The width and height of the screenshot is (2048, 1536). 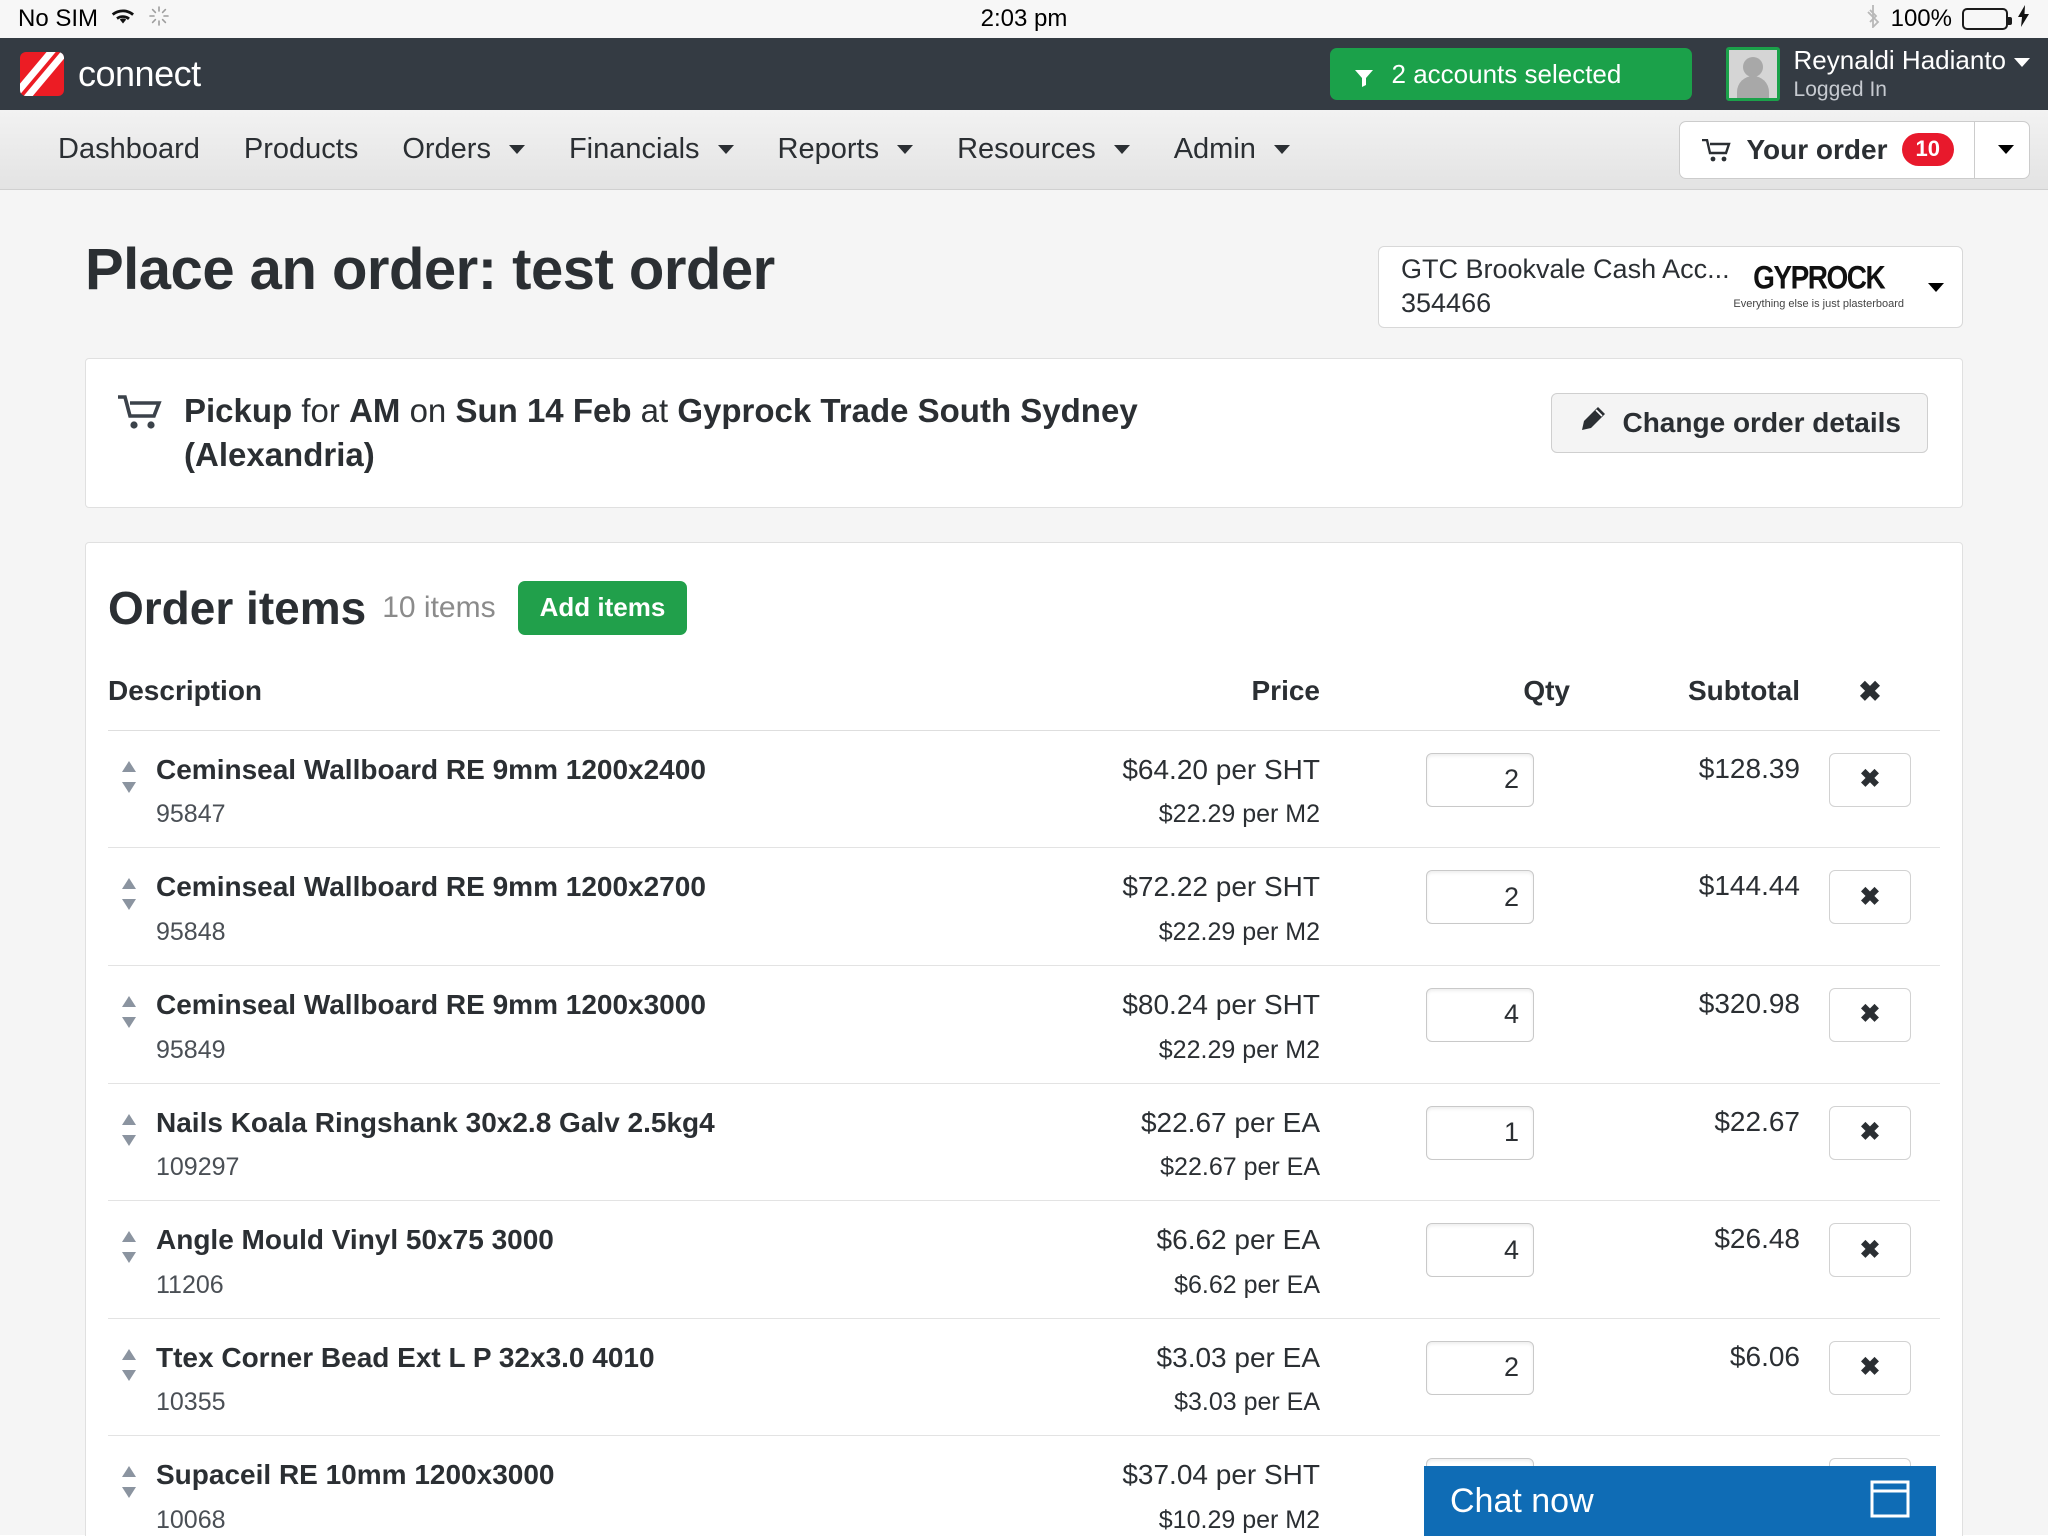 I want to click on nav-item-orders: Orders, so click(x=463, y=149).